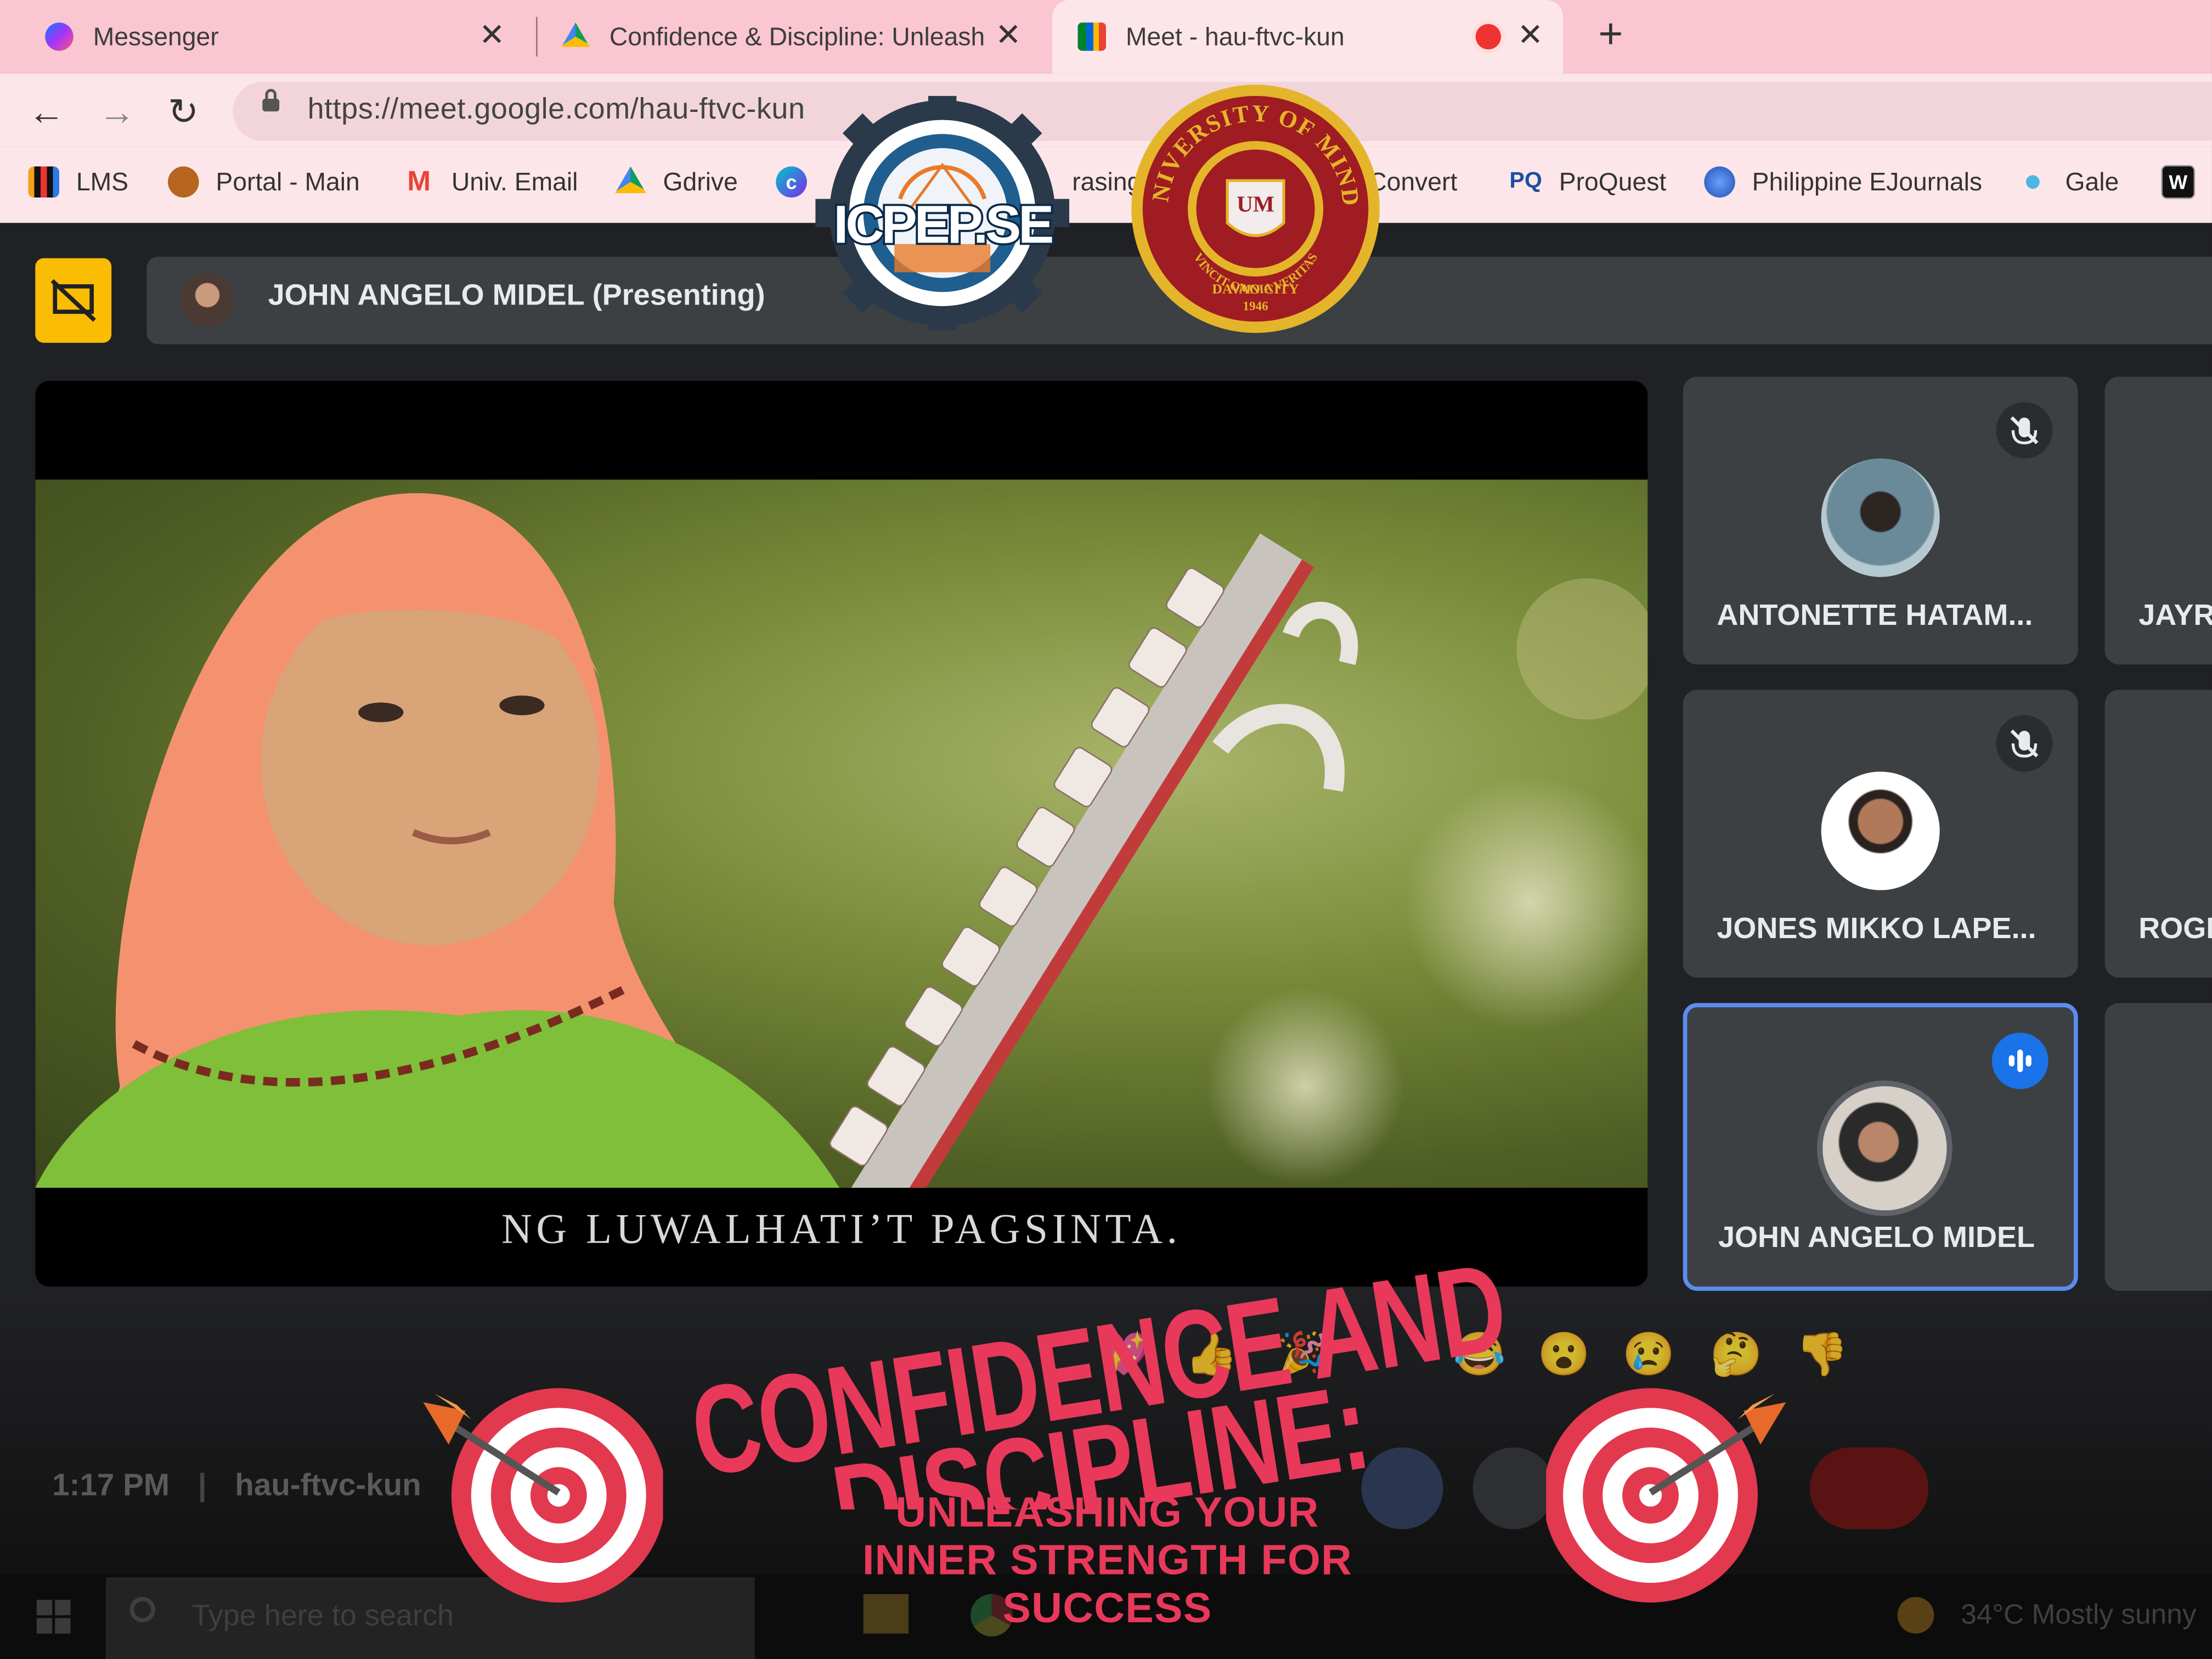 The height and width of the screenshot is (1659, 2212). Describe the element at coordinates (797, 36) in the screenshot. I see `tab-label: Confidence & Discipline: Unleash` at that location.